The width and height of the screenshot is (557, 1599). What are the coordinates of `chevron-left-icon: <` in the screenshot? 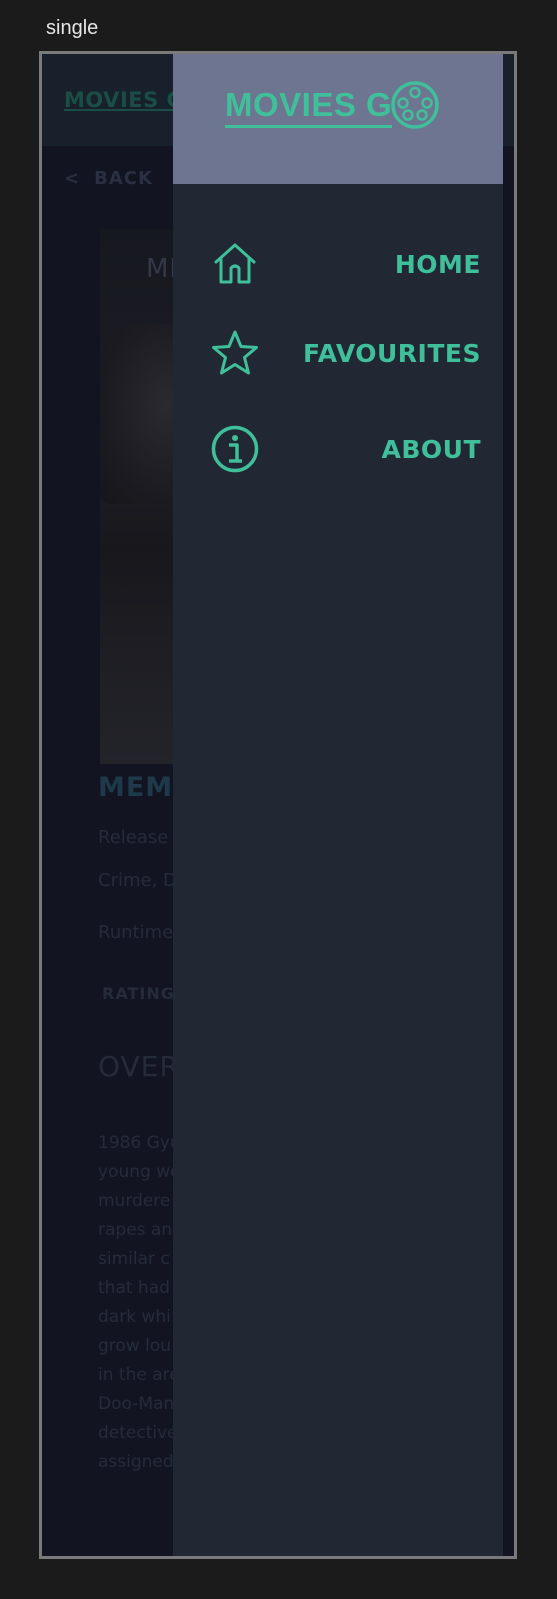 It's located at (72, 178).